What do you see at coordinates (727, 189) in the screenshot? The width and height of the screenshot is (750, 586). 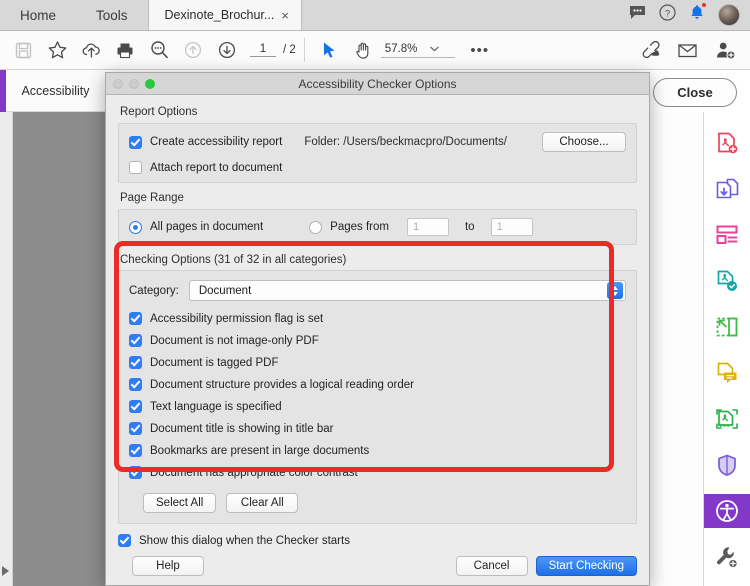 I see `export-pdf-icon` at bounding box center [727, 189].